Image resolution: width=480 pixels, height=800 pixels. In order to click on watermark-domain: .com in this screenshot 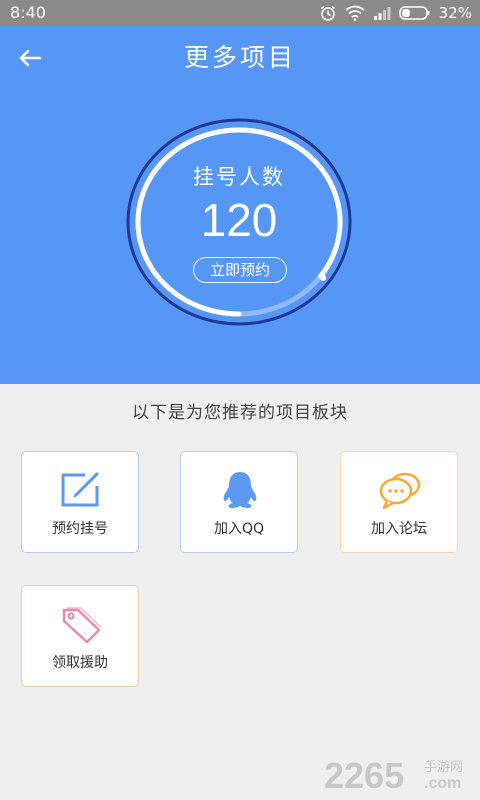, I will do `click(442, 783)`.